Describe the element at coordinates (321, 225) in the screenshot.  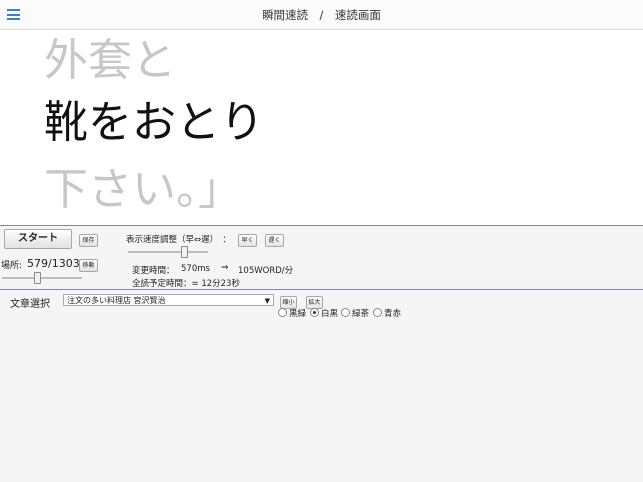
I see `divider-top` at that location.